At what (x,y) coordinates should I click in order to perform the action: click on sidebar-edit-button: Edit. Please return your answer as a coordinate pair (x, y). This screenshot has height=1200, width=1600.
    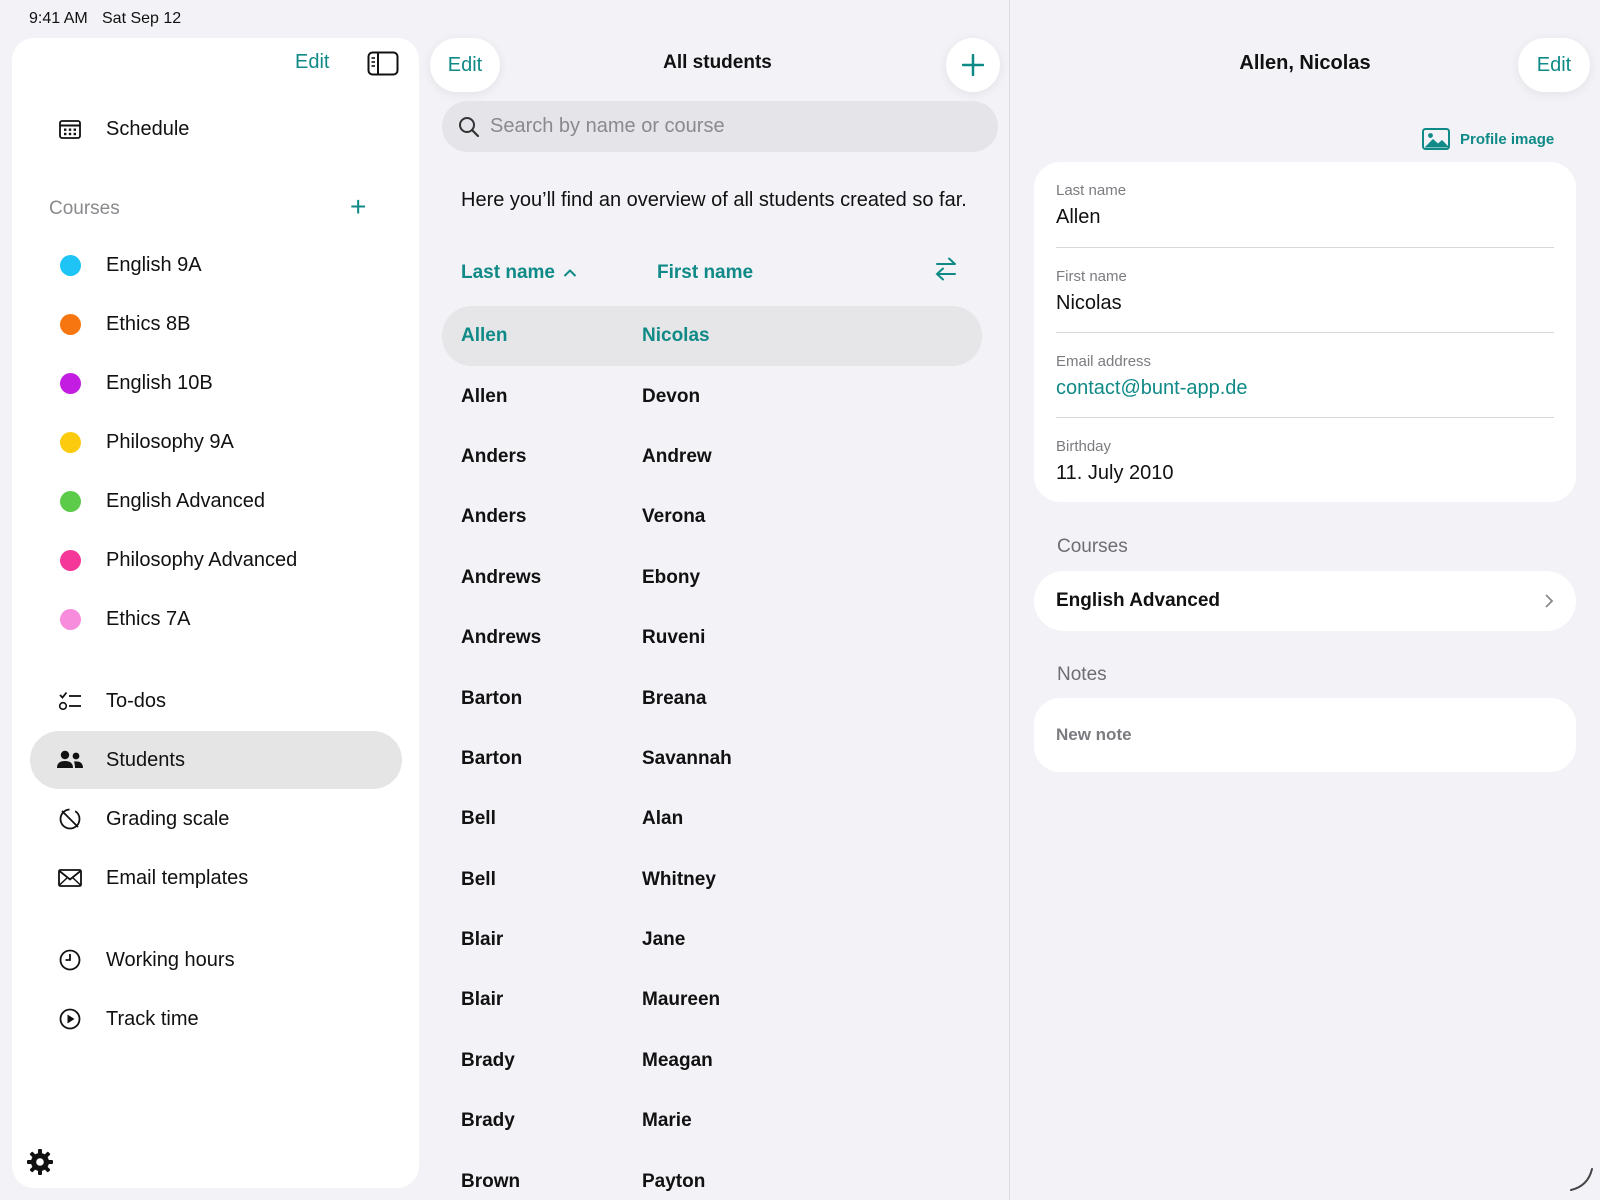
    Looking at the image, I should click on (312, 62).